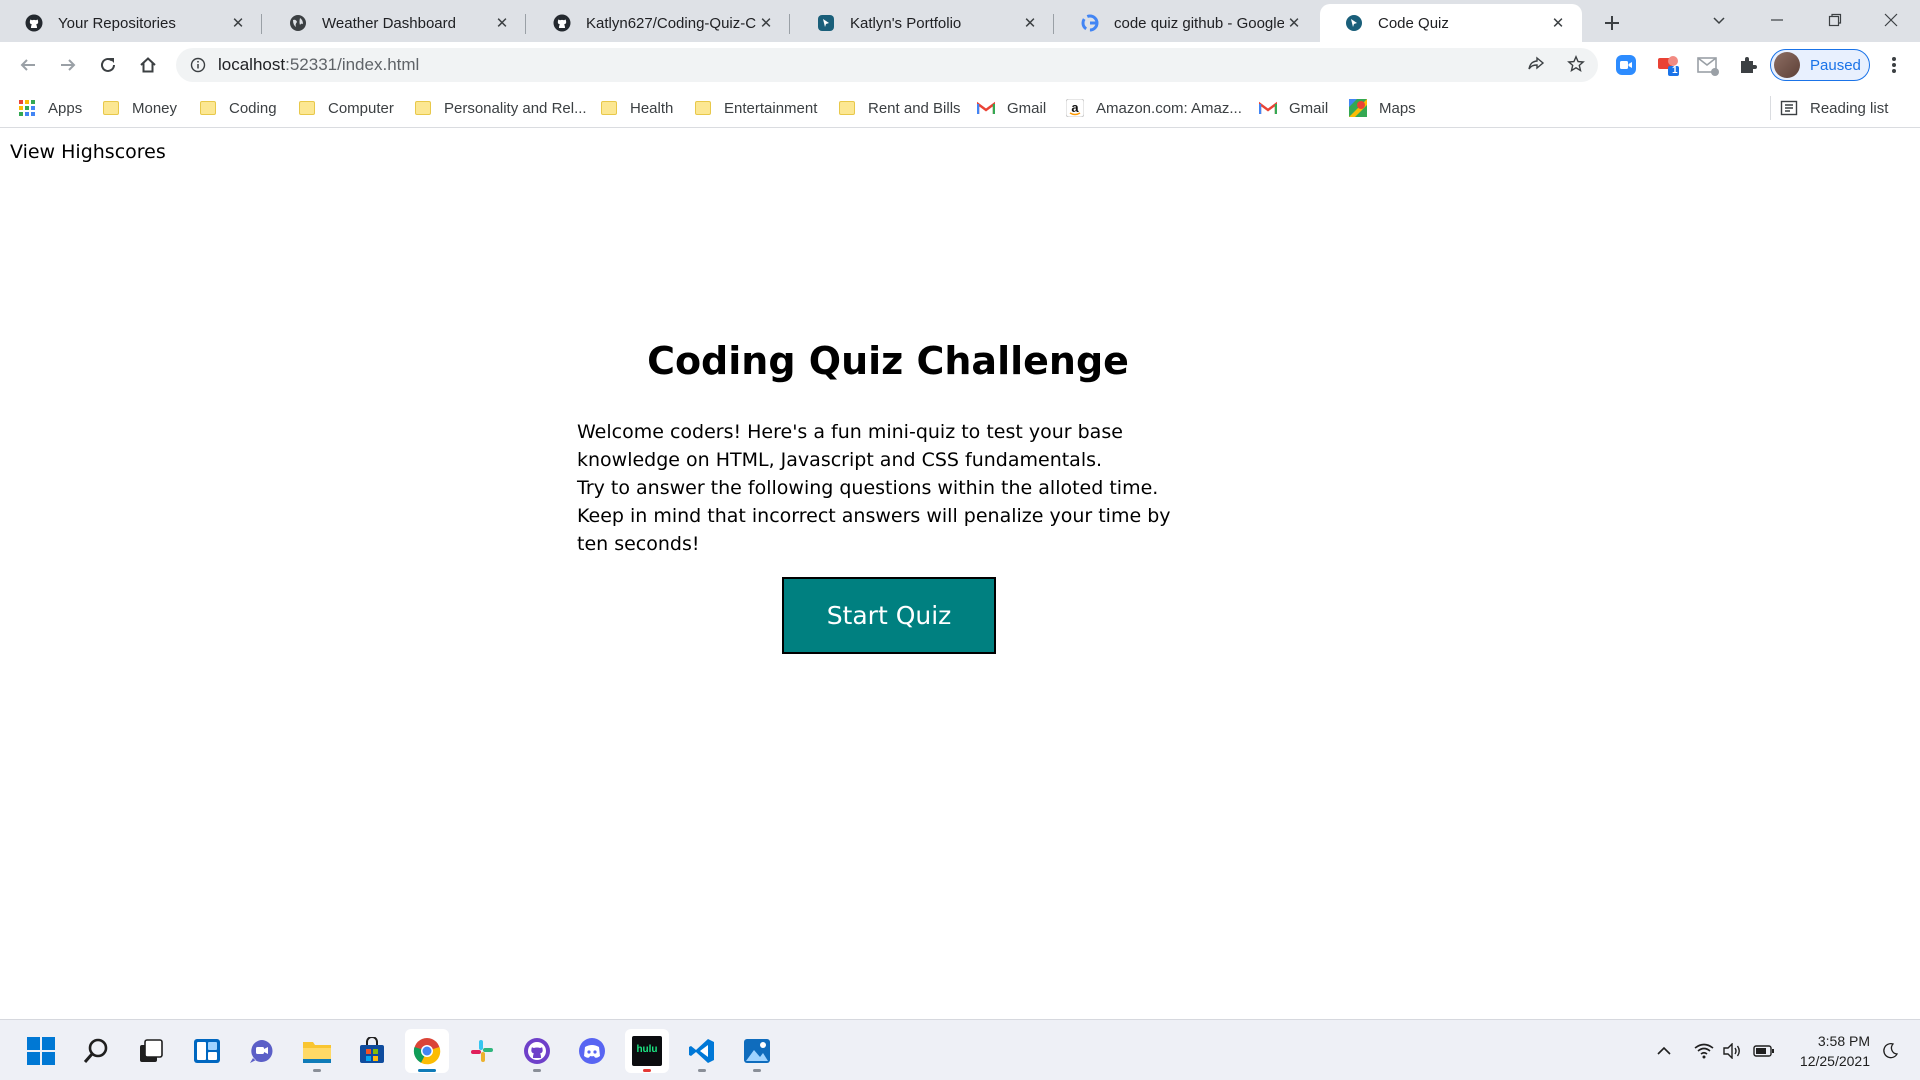  I want to click on discord-taskbar-button, so click(592, 1051).